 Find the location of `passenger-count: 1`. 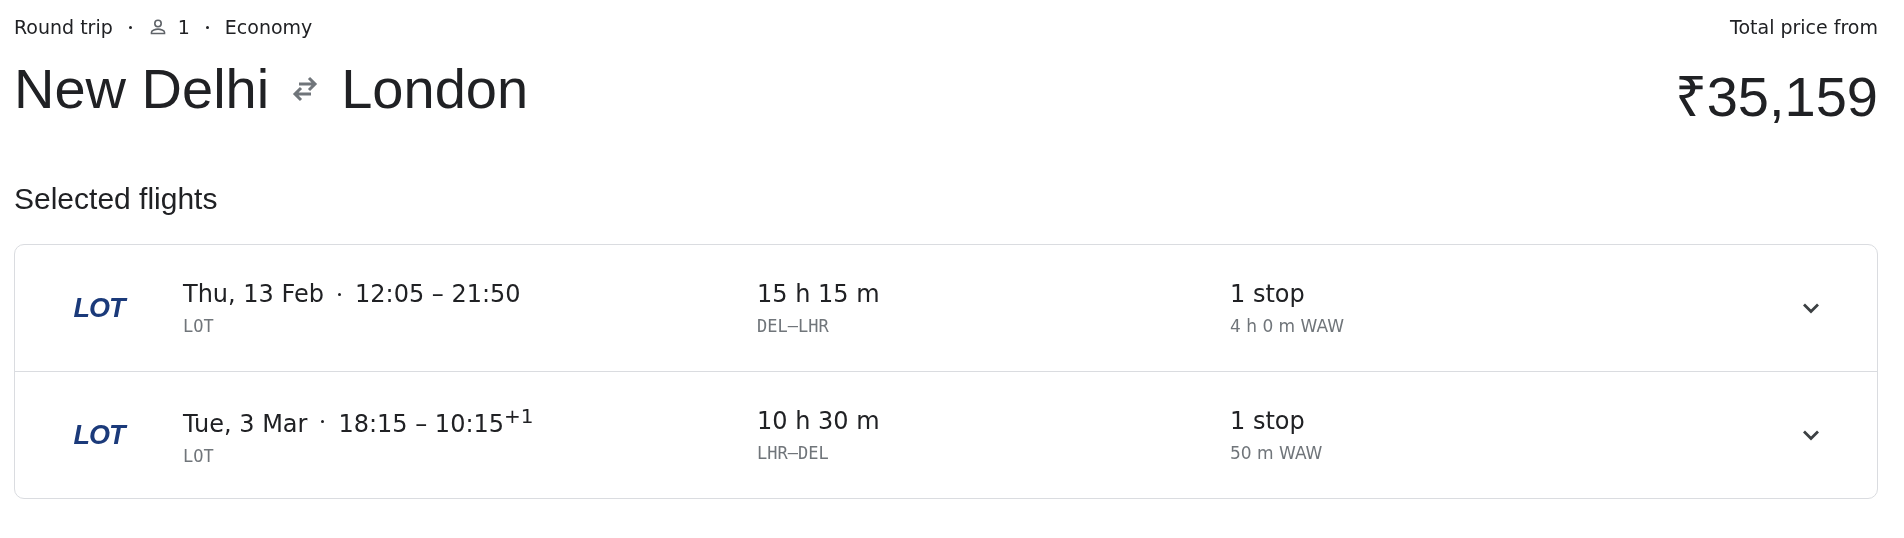

passenger-count: 1 is located at coordinates (183, 27).